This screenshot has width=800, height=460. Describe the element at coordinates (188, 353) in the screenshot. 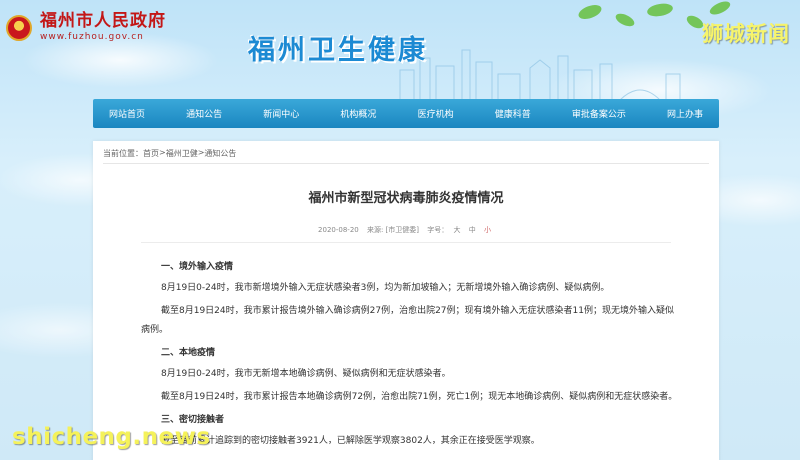

I see `section-heading: 二、本地疫情` at that location.